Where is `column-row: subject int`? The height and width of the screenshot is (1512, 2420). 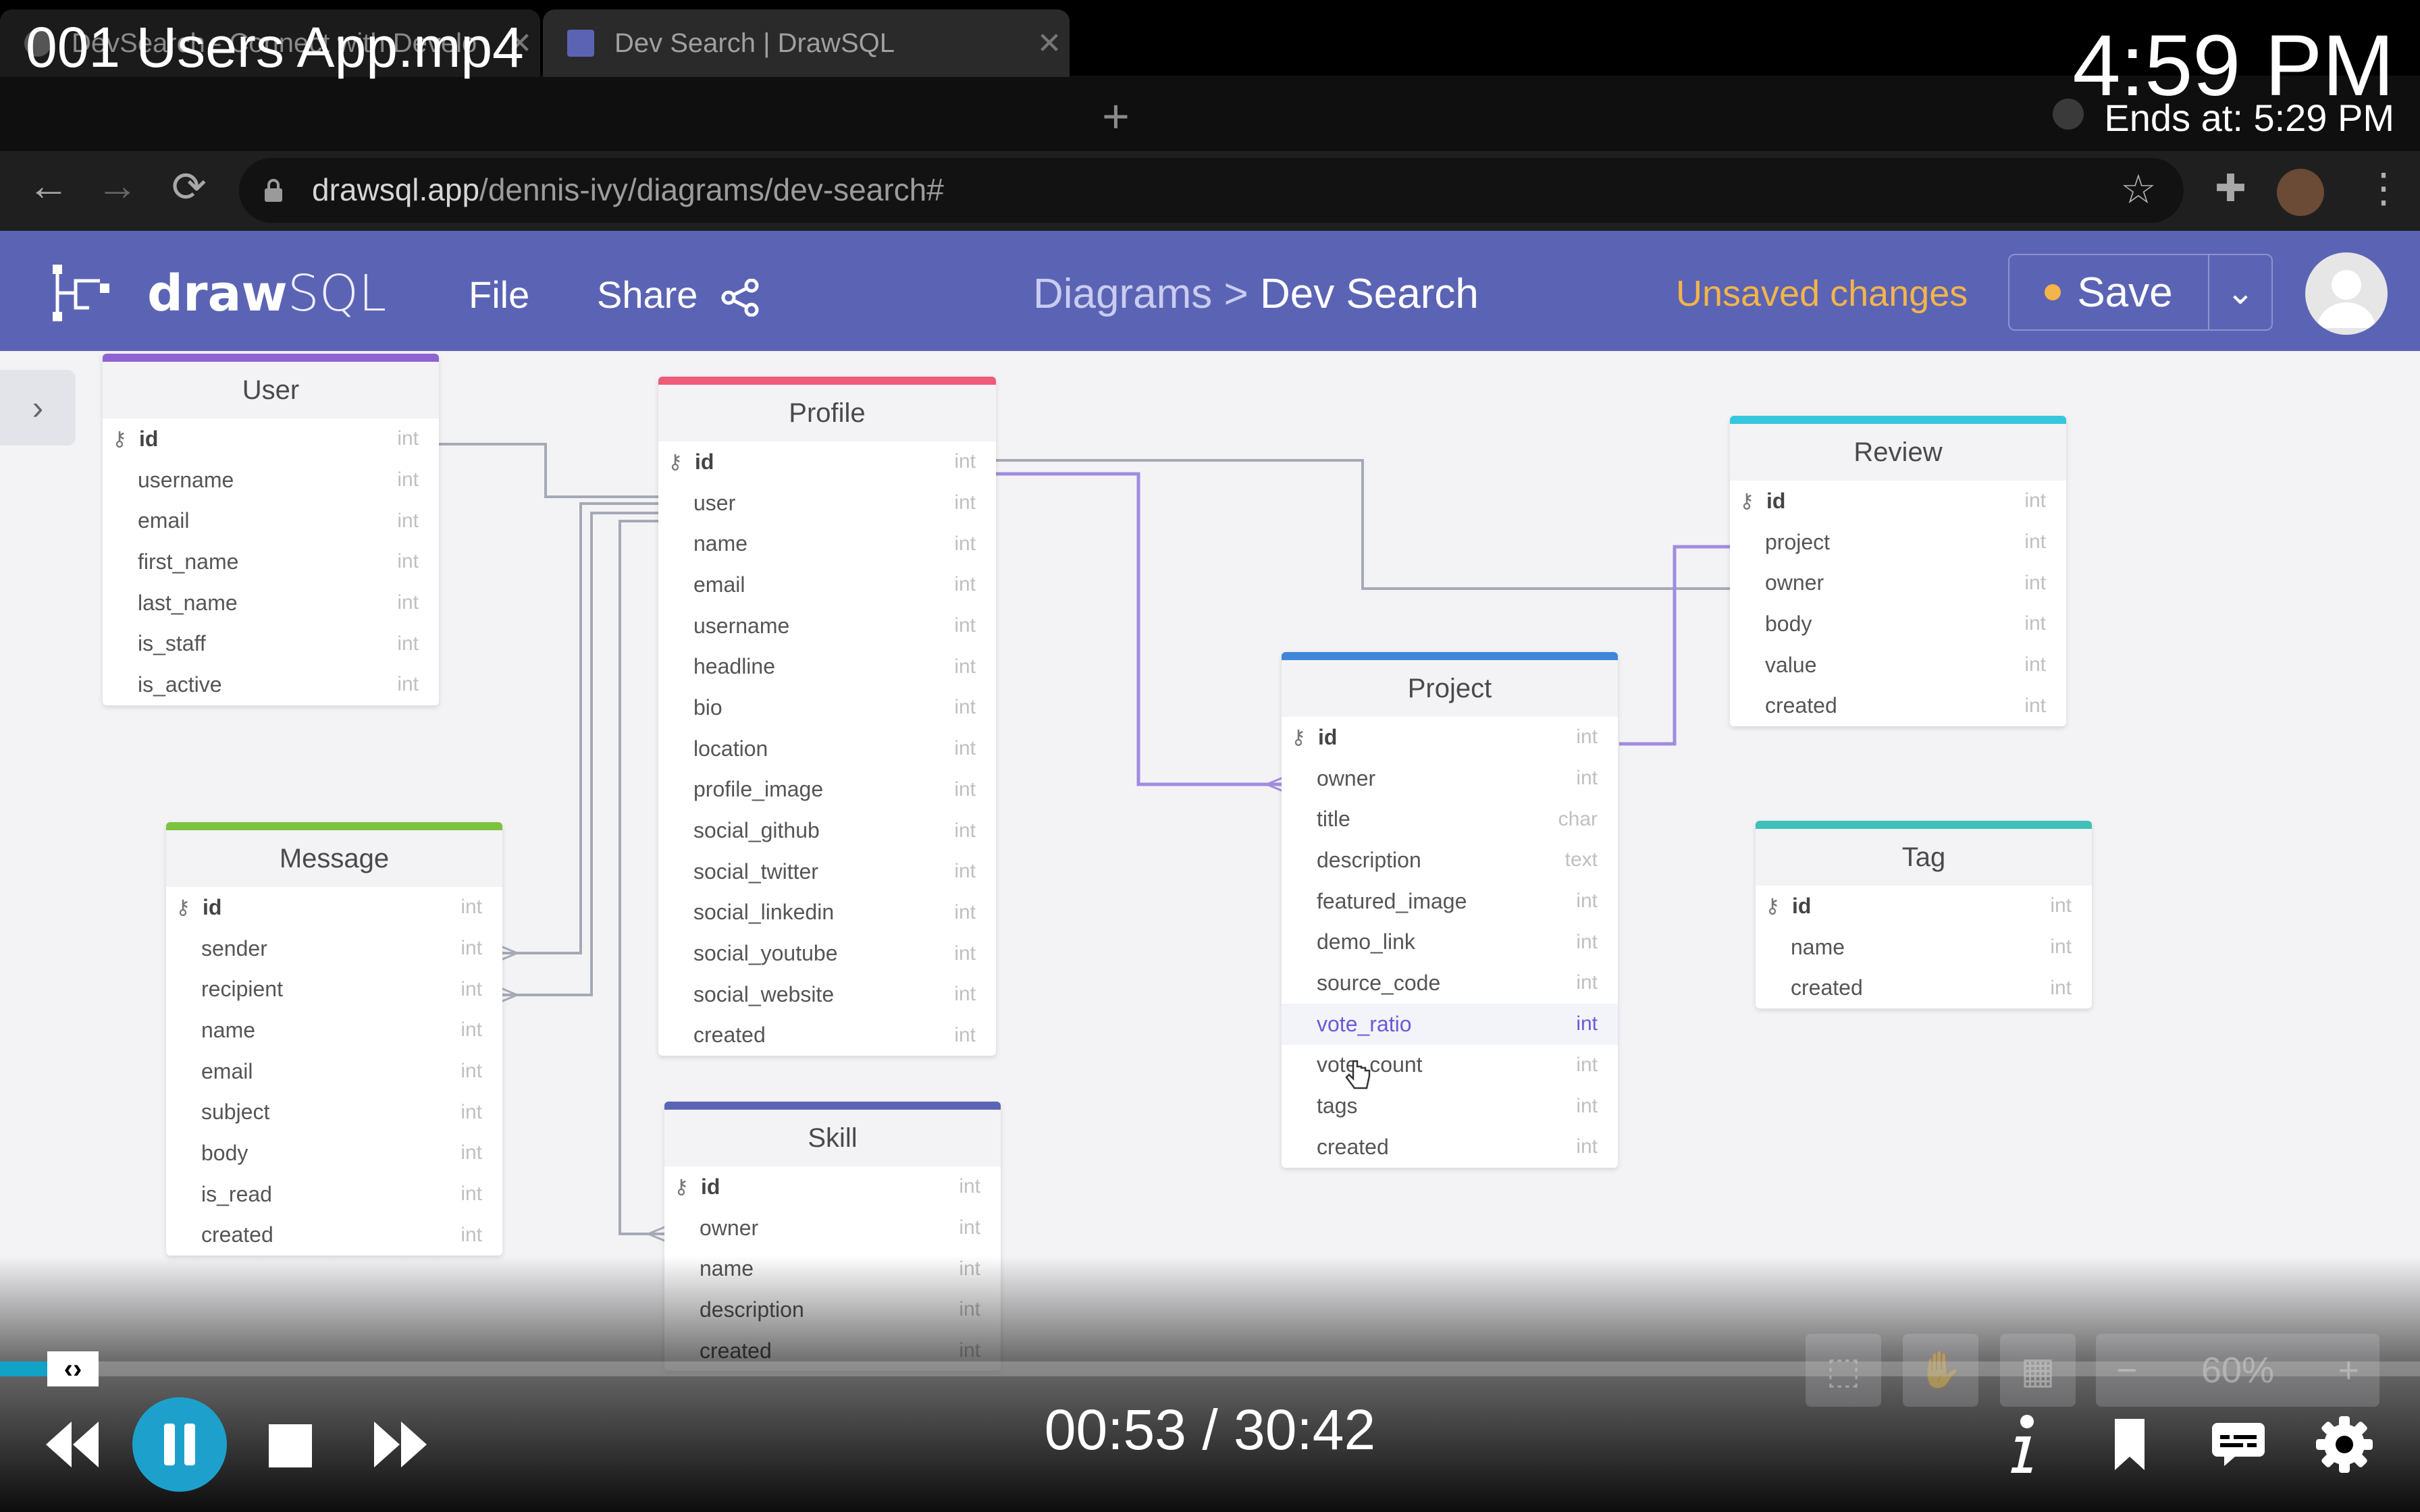
column-row: subject int is located at coordinates (334, 1112).